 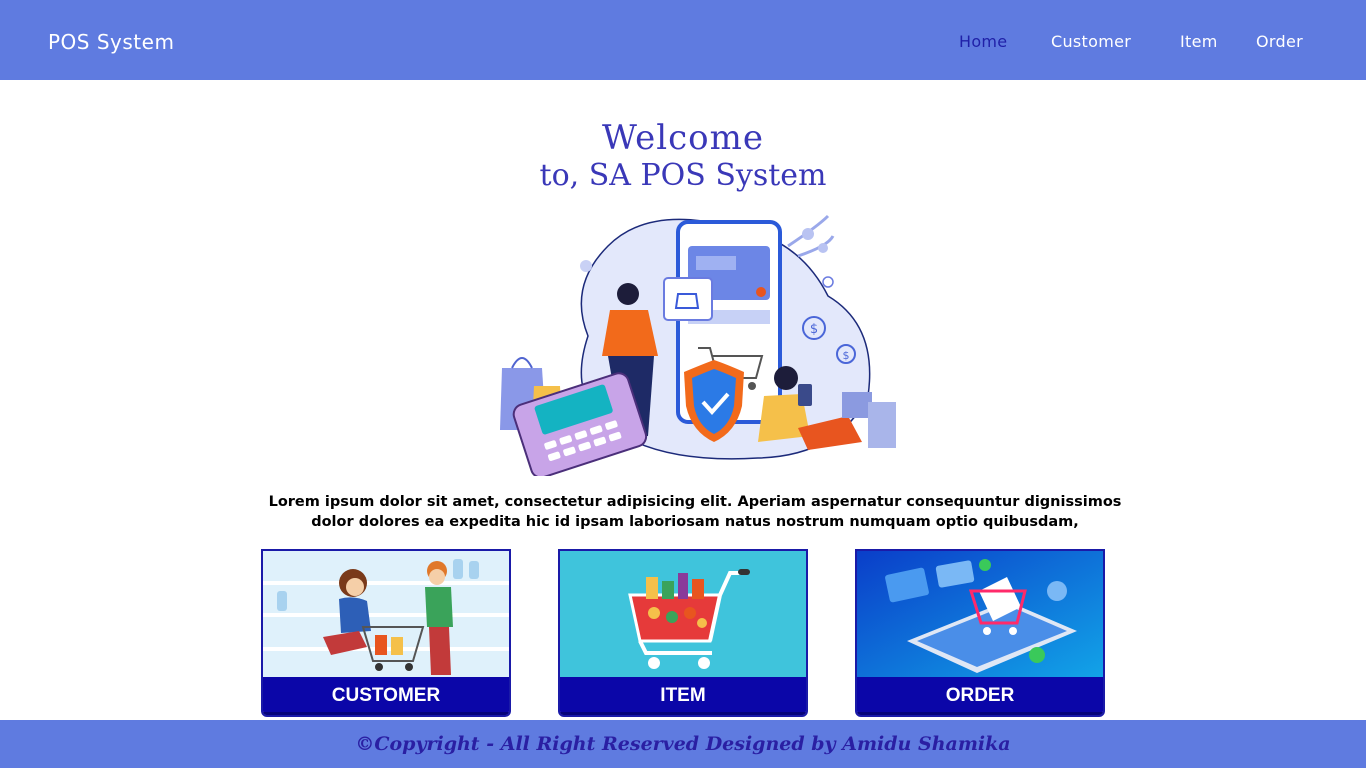 I want to click on item-card-label: ITEM, so click(x=683, y=696).